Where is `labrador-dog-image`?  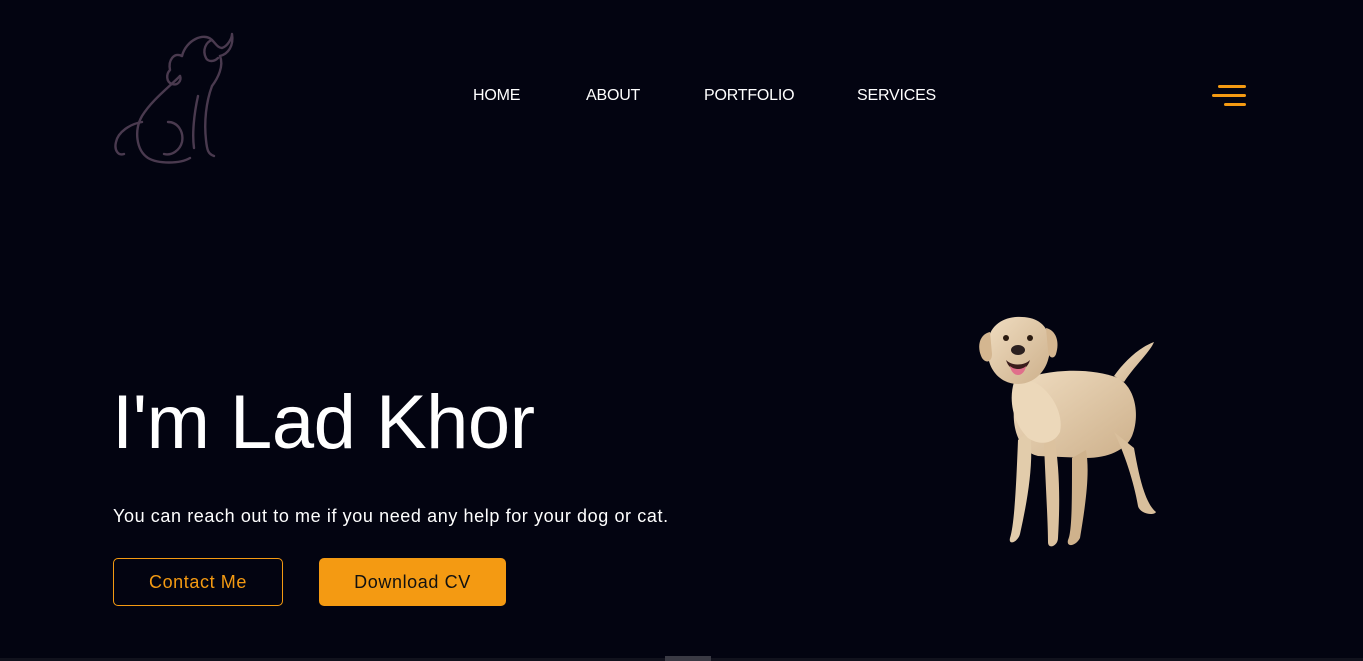 labrador-dog-image is located at coordinates (1066, 432).